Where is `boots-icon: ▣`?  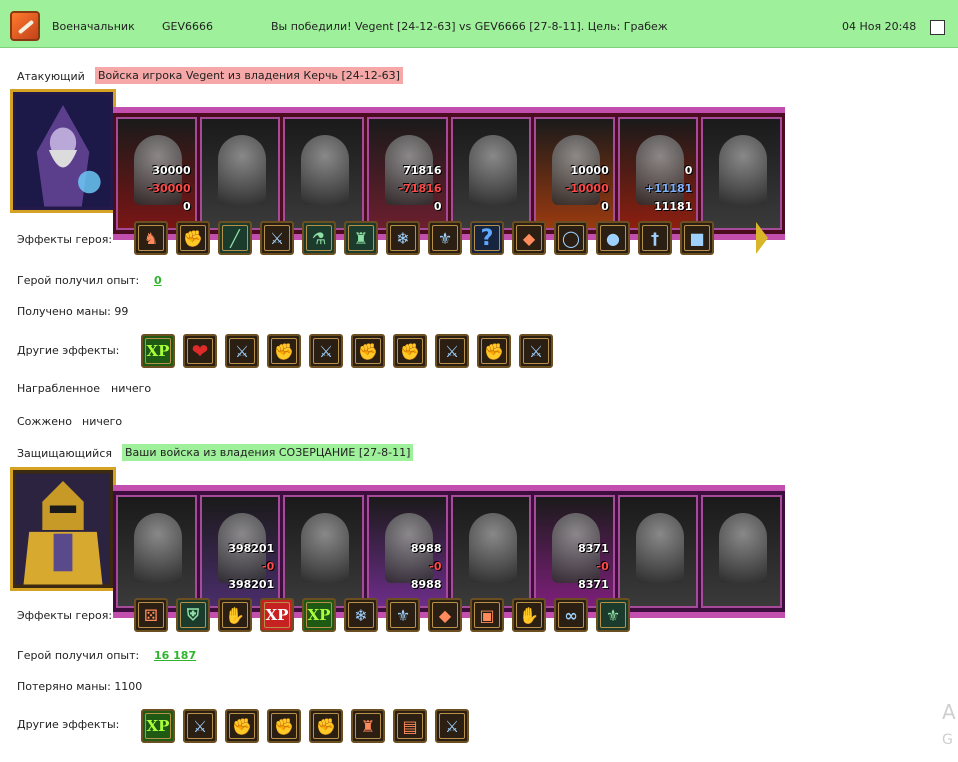
boots-icon: ▣ is located at coordinates (487, 615).